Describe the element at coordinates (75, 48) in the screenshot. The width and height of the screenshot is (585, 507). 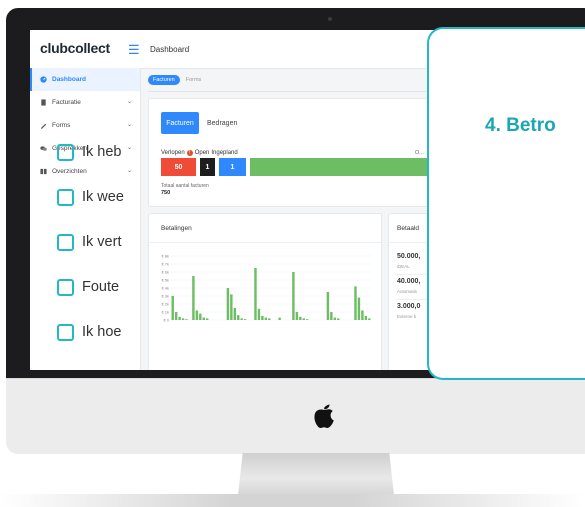
I see `app-logo: clubcollect` at that location.